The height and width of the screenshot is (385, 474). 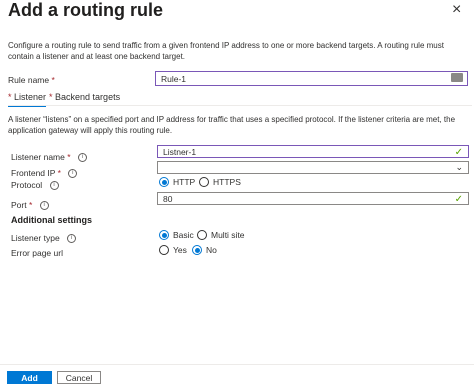 I want to click on listener-type-basic-radio: Basic, so click(x=176, y=235).